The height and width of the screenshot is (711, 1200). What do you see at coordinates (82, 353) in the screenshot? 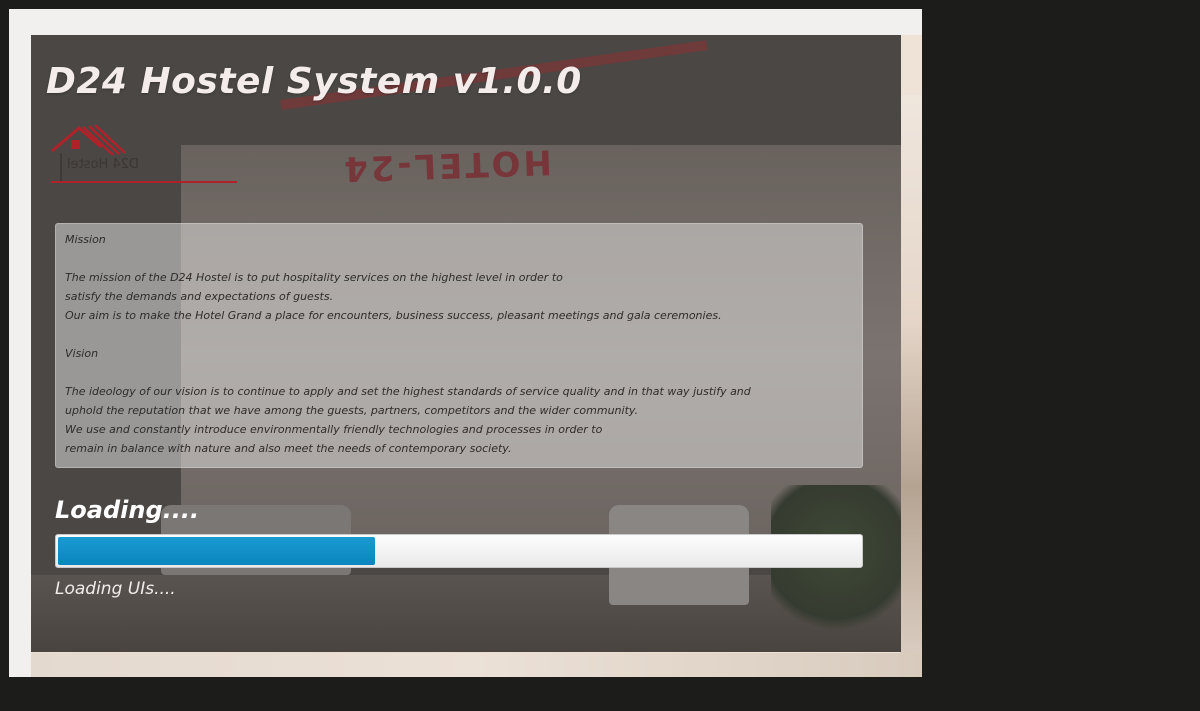
I see `vision-heading: Vision` at bounding box center [82, 353].